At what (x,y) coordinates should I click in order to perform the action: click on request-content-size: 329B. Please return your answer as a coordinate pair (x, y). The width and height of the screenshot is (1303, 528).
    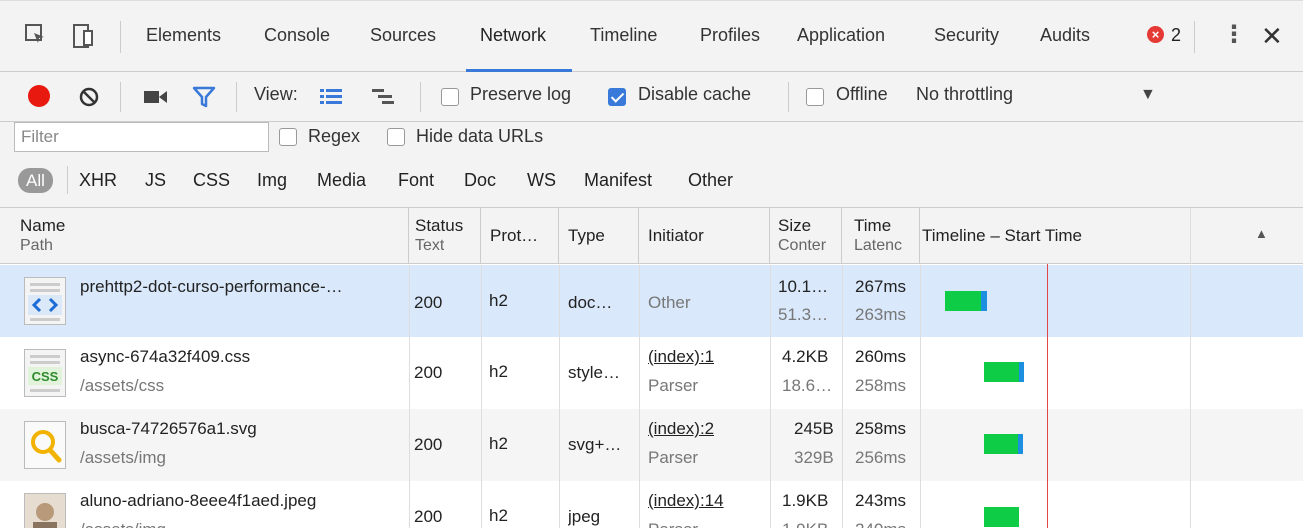
    Looking at the image, I should click on (814, 457).